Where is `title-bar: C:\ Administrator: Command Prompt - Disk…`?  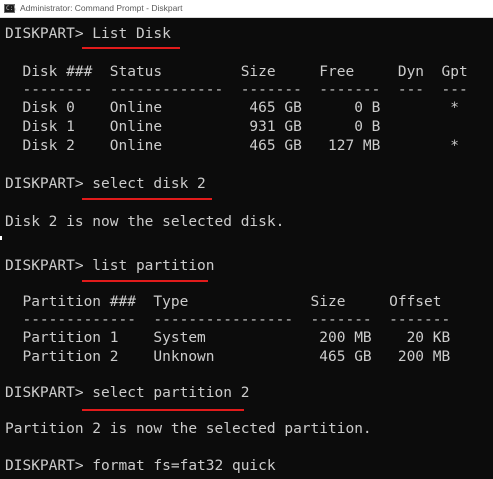
title-bar: C:\ Administrator: Command Prompt - Disk… is located at coordinates (246, 9).